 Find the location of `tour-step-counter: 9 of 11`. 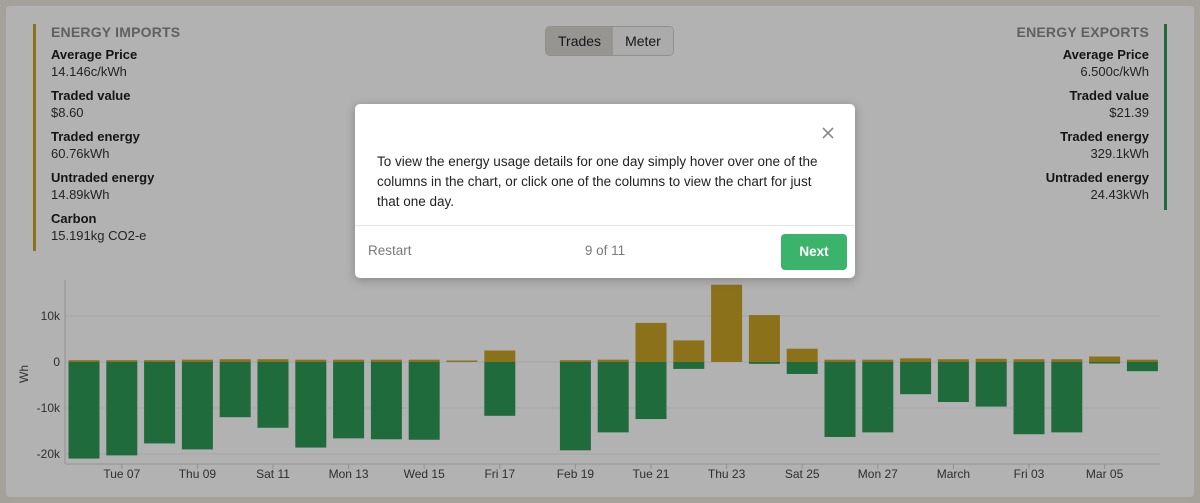

tour-step-counter: 9 of 11 is located at coordinates (605, 250).